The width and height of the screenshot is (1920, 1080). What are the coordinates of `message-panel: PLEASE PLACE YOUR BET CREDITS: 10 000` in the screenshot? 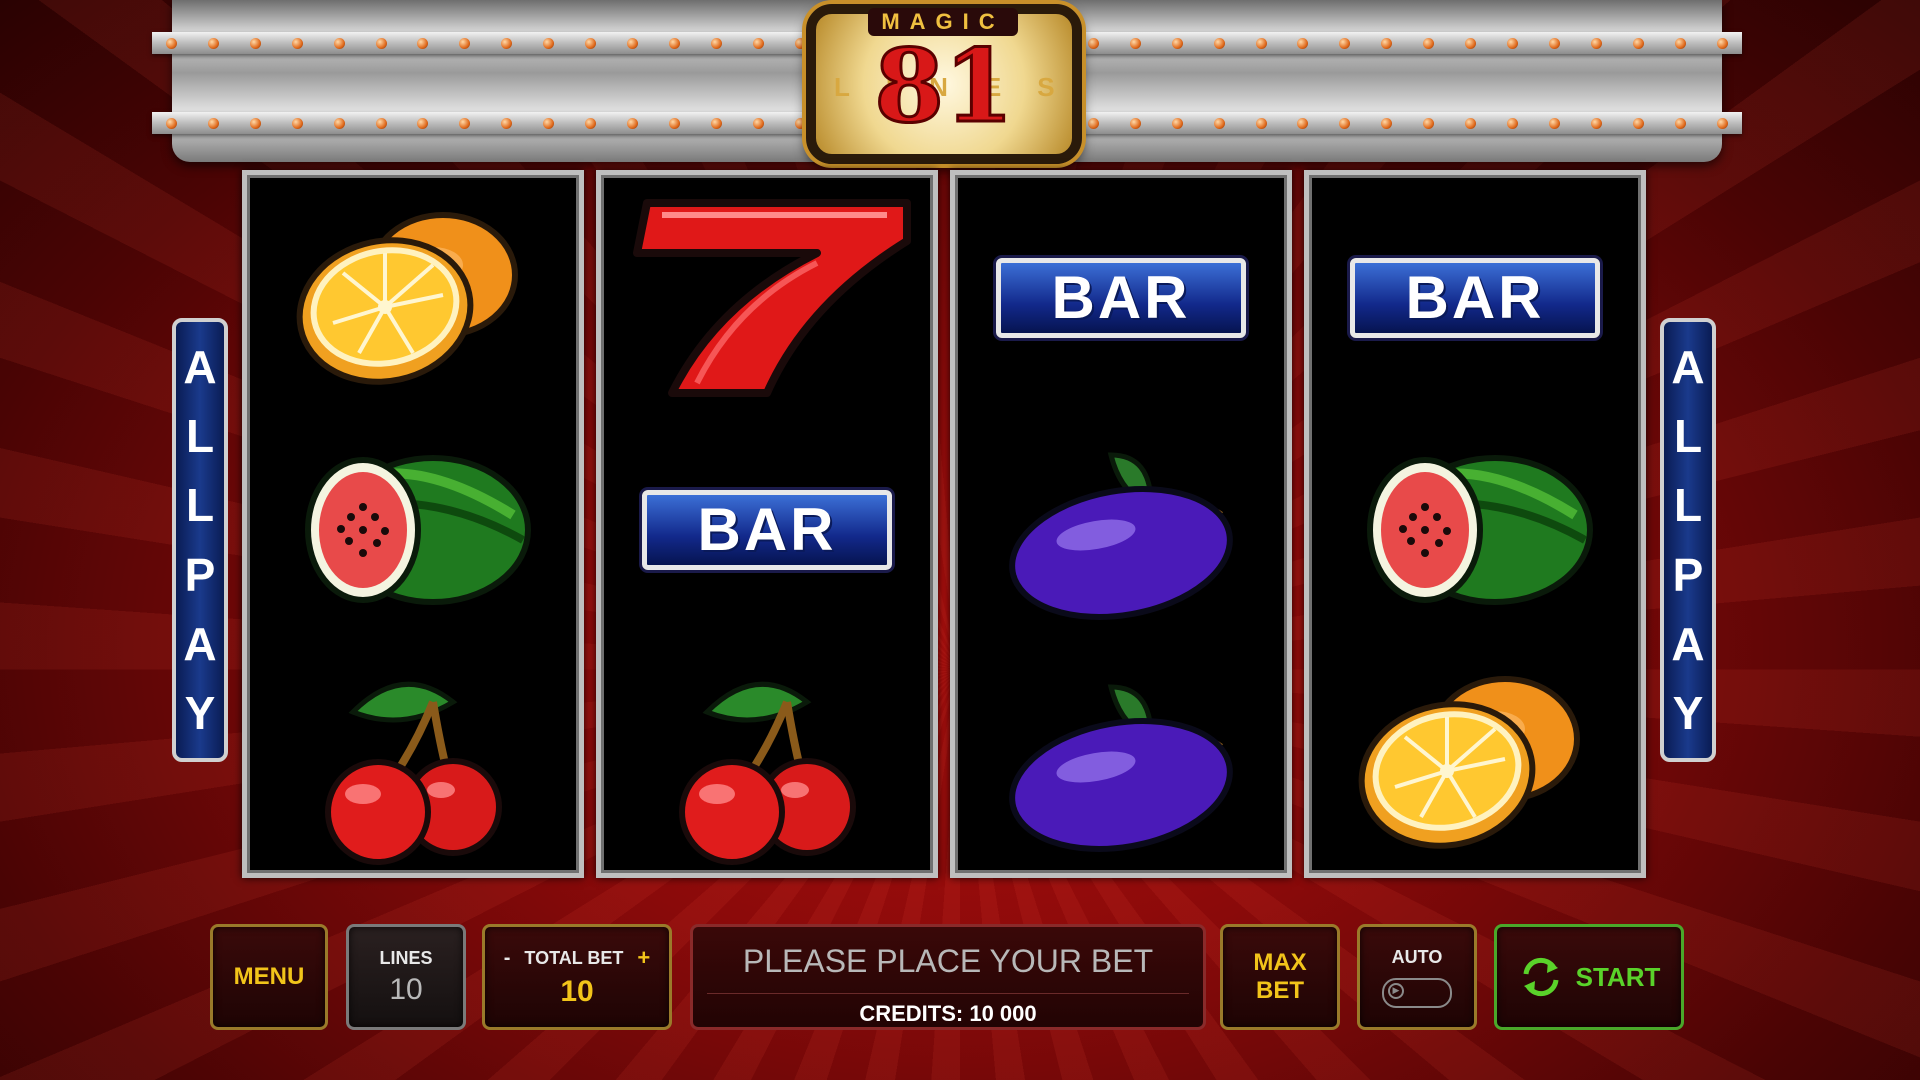 It's located at (948, 977).